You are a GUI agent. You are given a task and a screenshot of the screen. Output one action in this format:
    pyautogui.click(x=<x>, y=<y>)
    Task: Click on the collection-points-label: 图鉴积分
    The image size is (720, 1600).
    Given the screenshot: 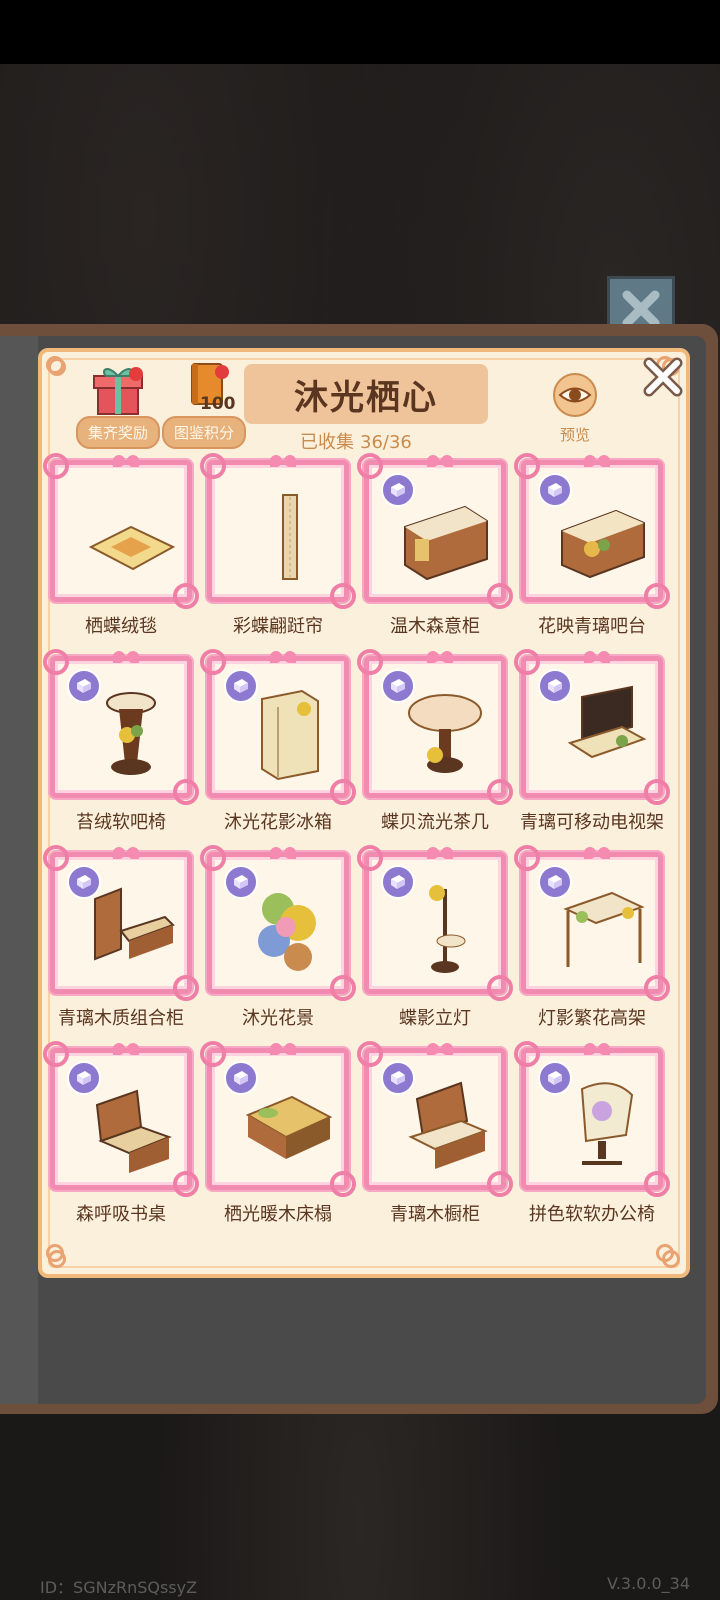 What is the action you would take?
    pyautogui.click(x=204, y=432)
    